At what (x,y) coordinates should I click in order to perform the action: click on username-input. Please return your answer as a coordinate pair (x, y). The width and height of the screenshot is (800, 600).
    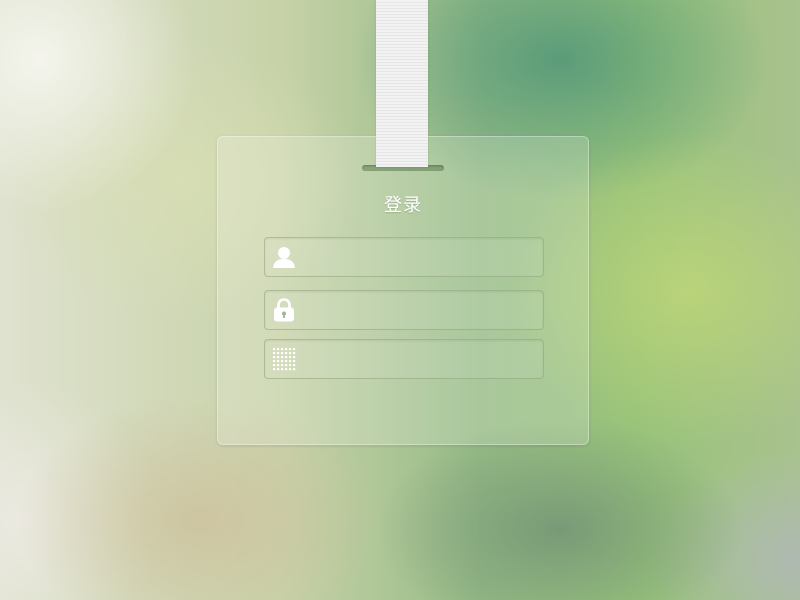
    Looking at the image, I should click on (420, 257).